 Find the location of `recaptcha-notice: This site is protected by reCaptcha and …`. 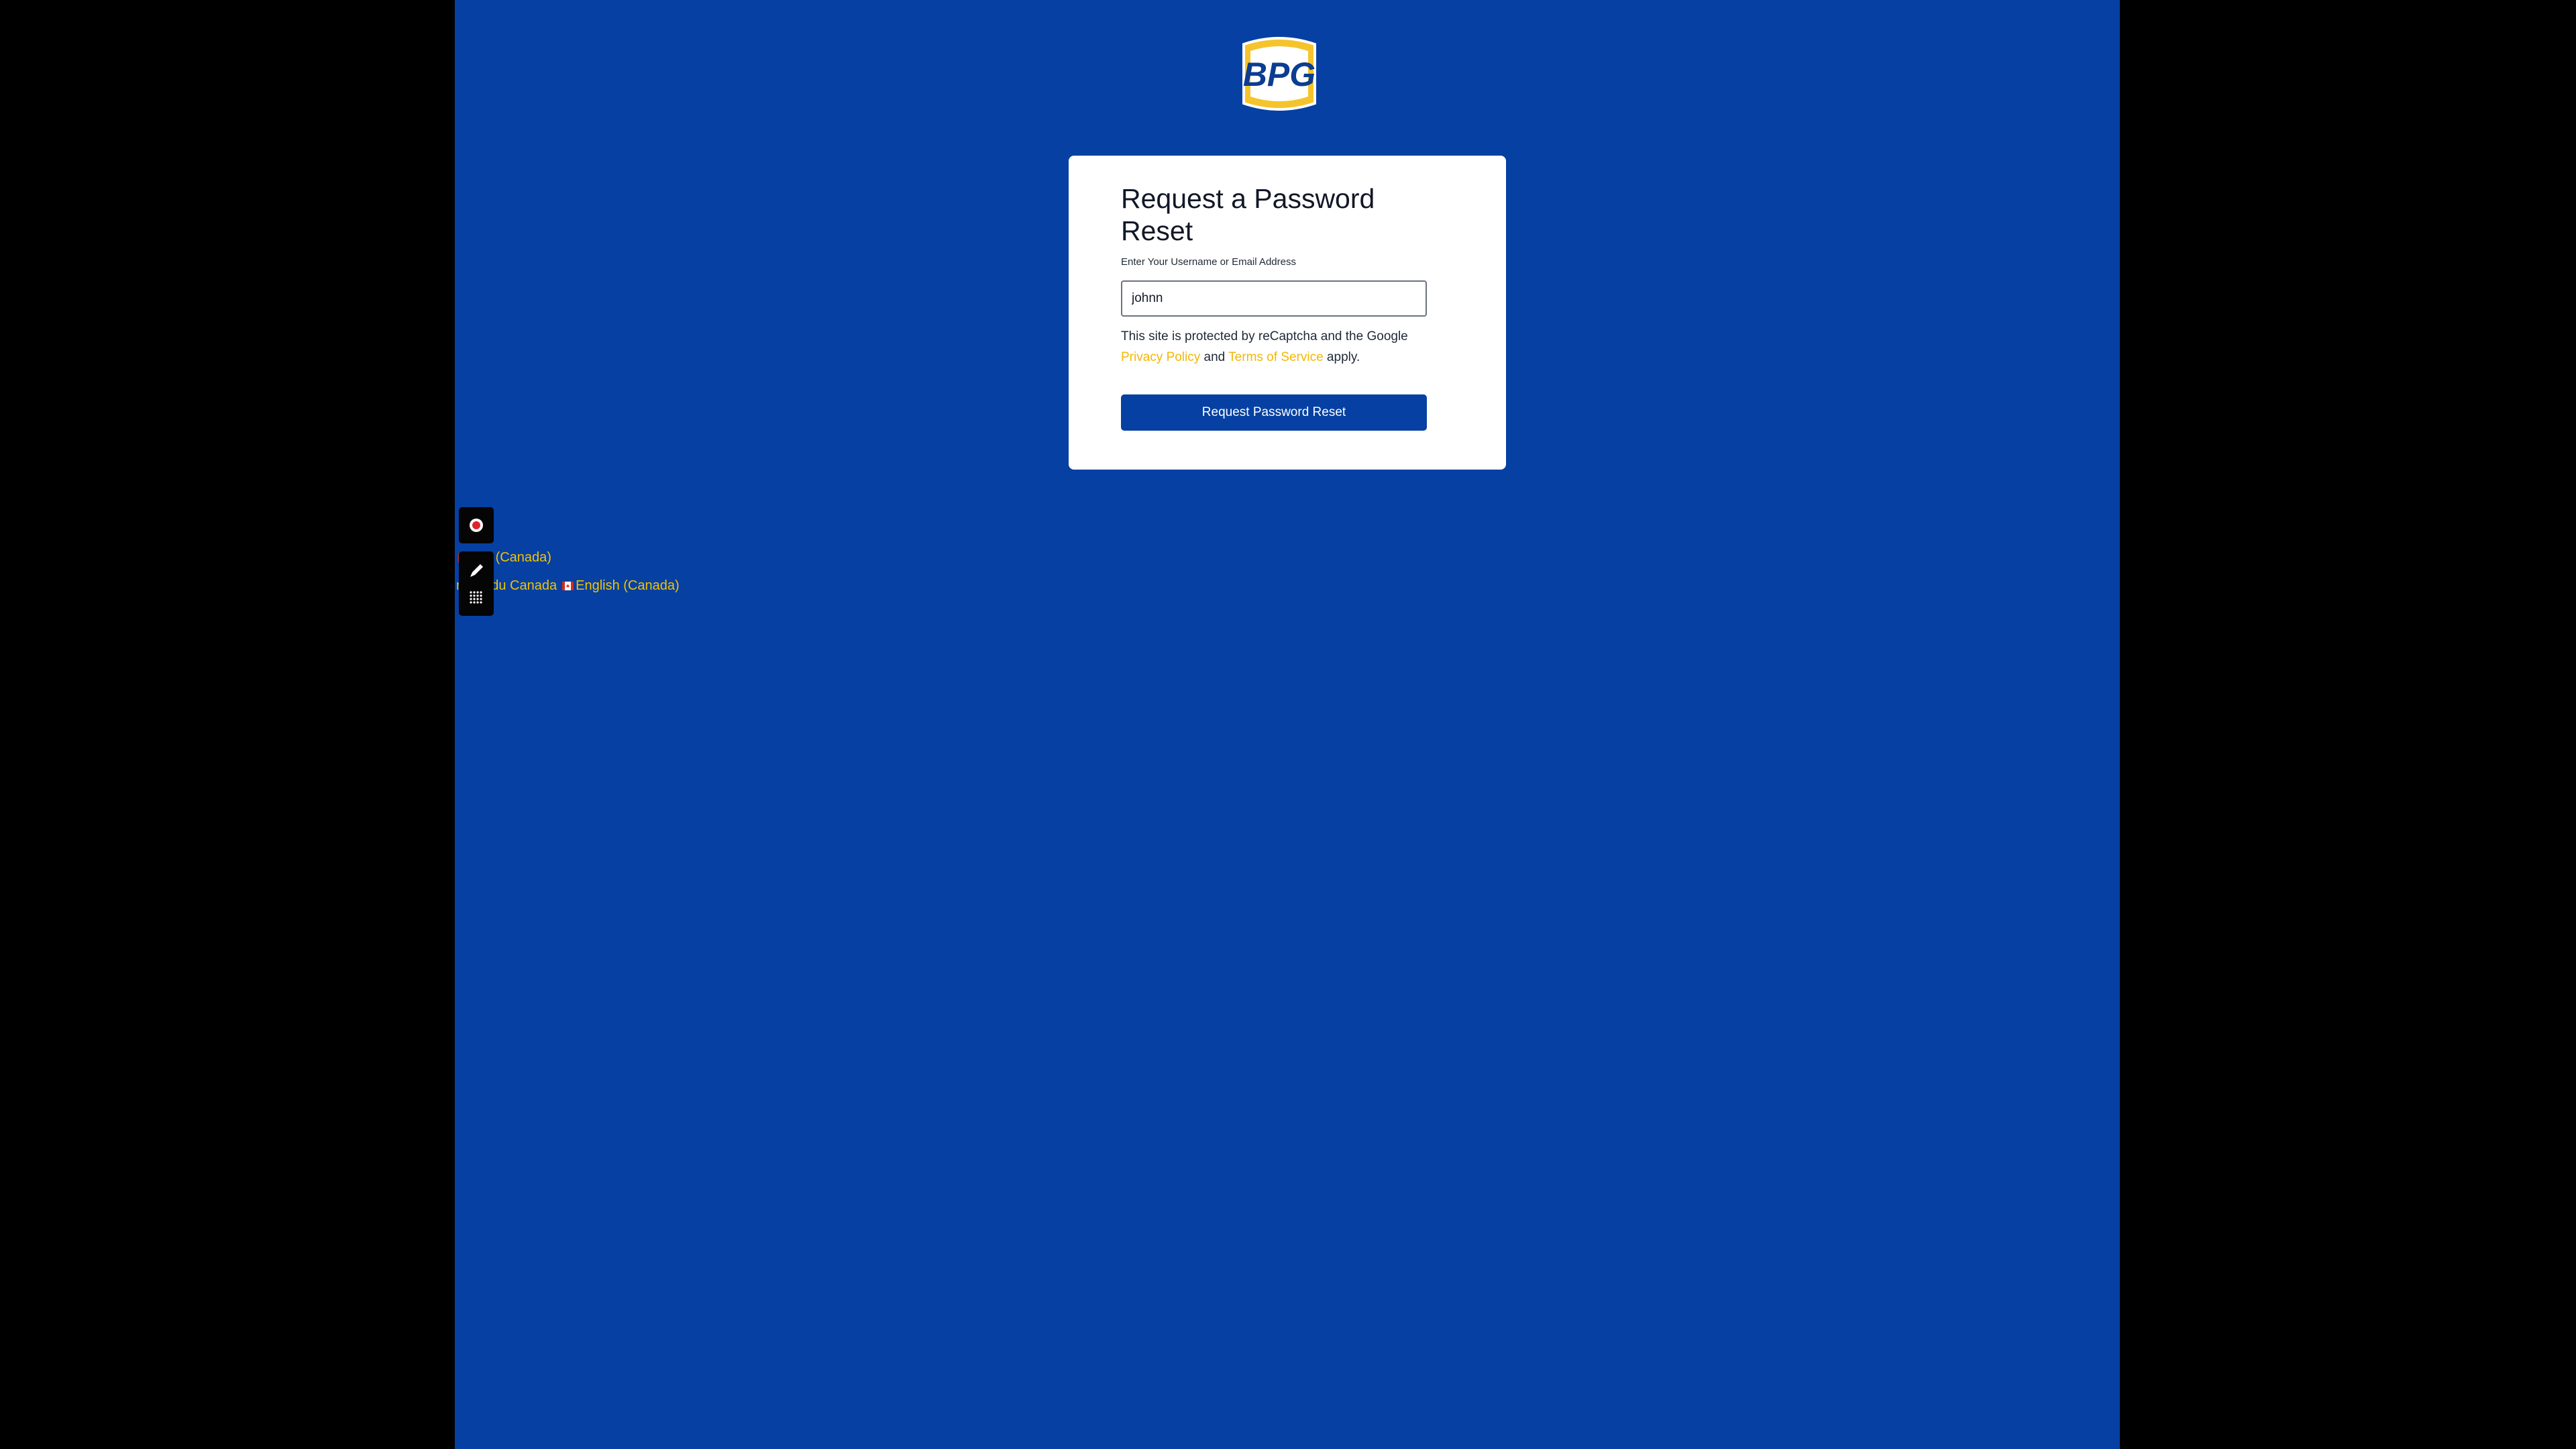

recaptcha-notice: This site is protected by reCaptcha and … is located at coordinates (1278, 347).